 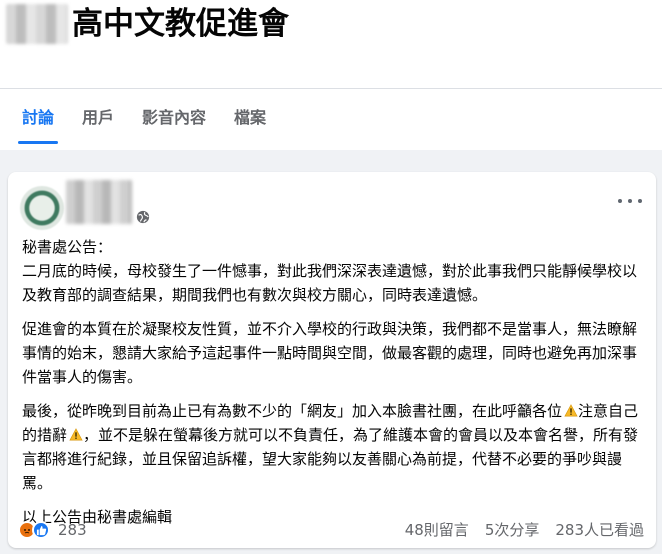 I want to click on avatar, so click(x=42, y=208).